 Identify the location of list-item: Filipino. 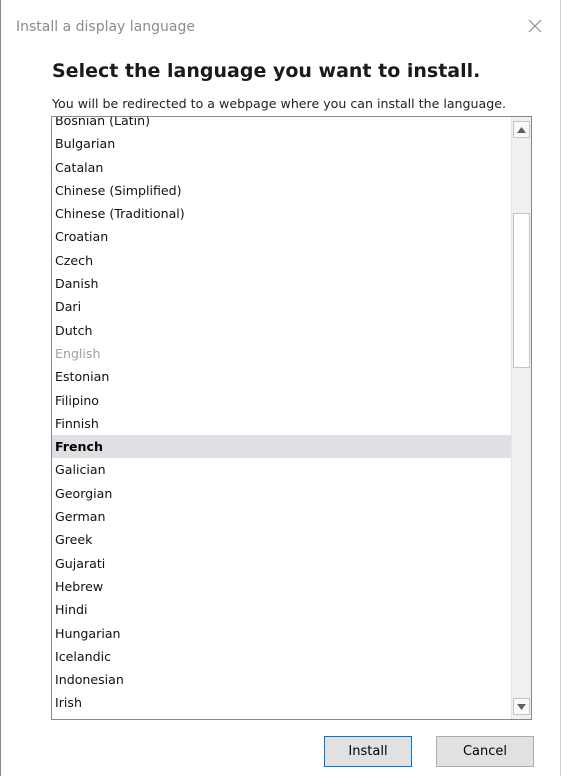
(281, 400).